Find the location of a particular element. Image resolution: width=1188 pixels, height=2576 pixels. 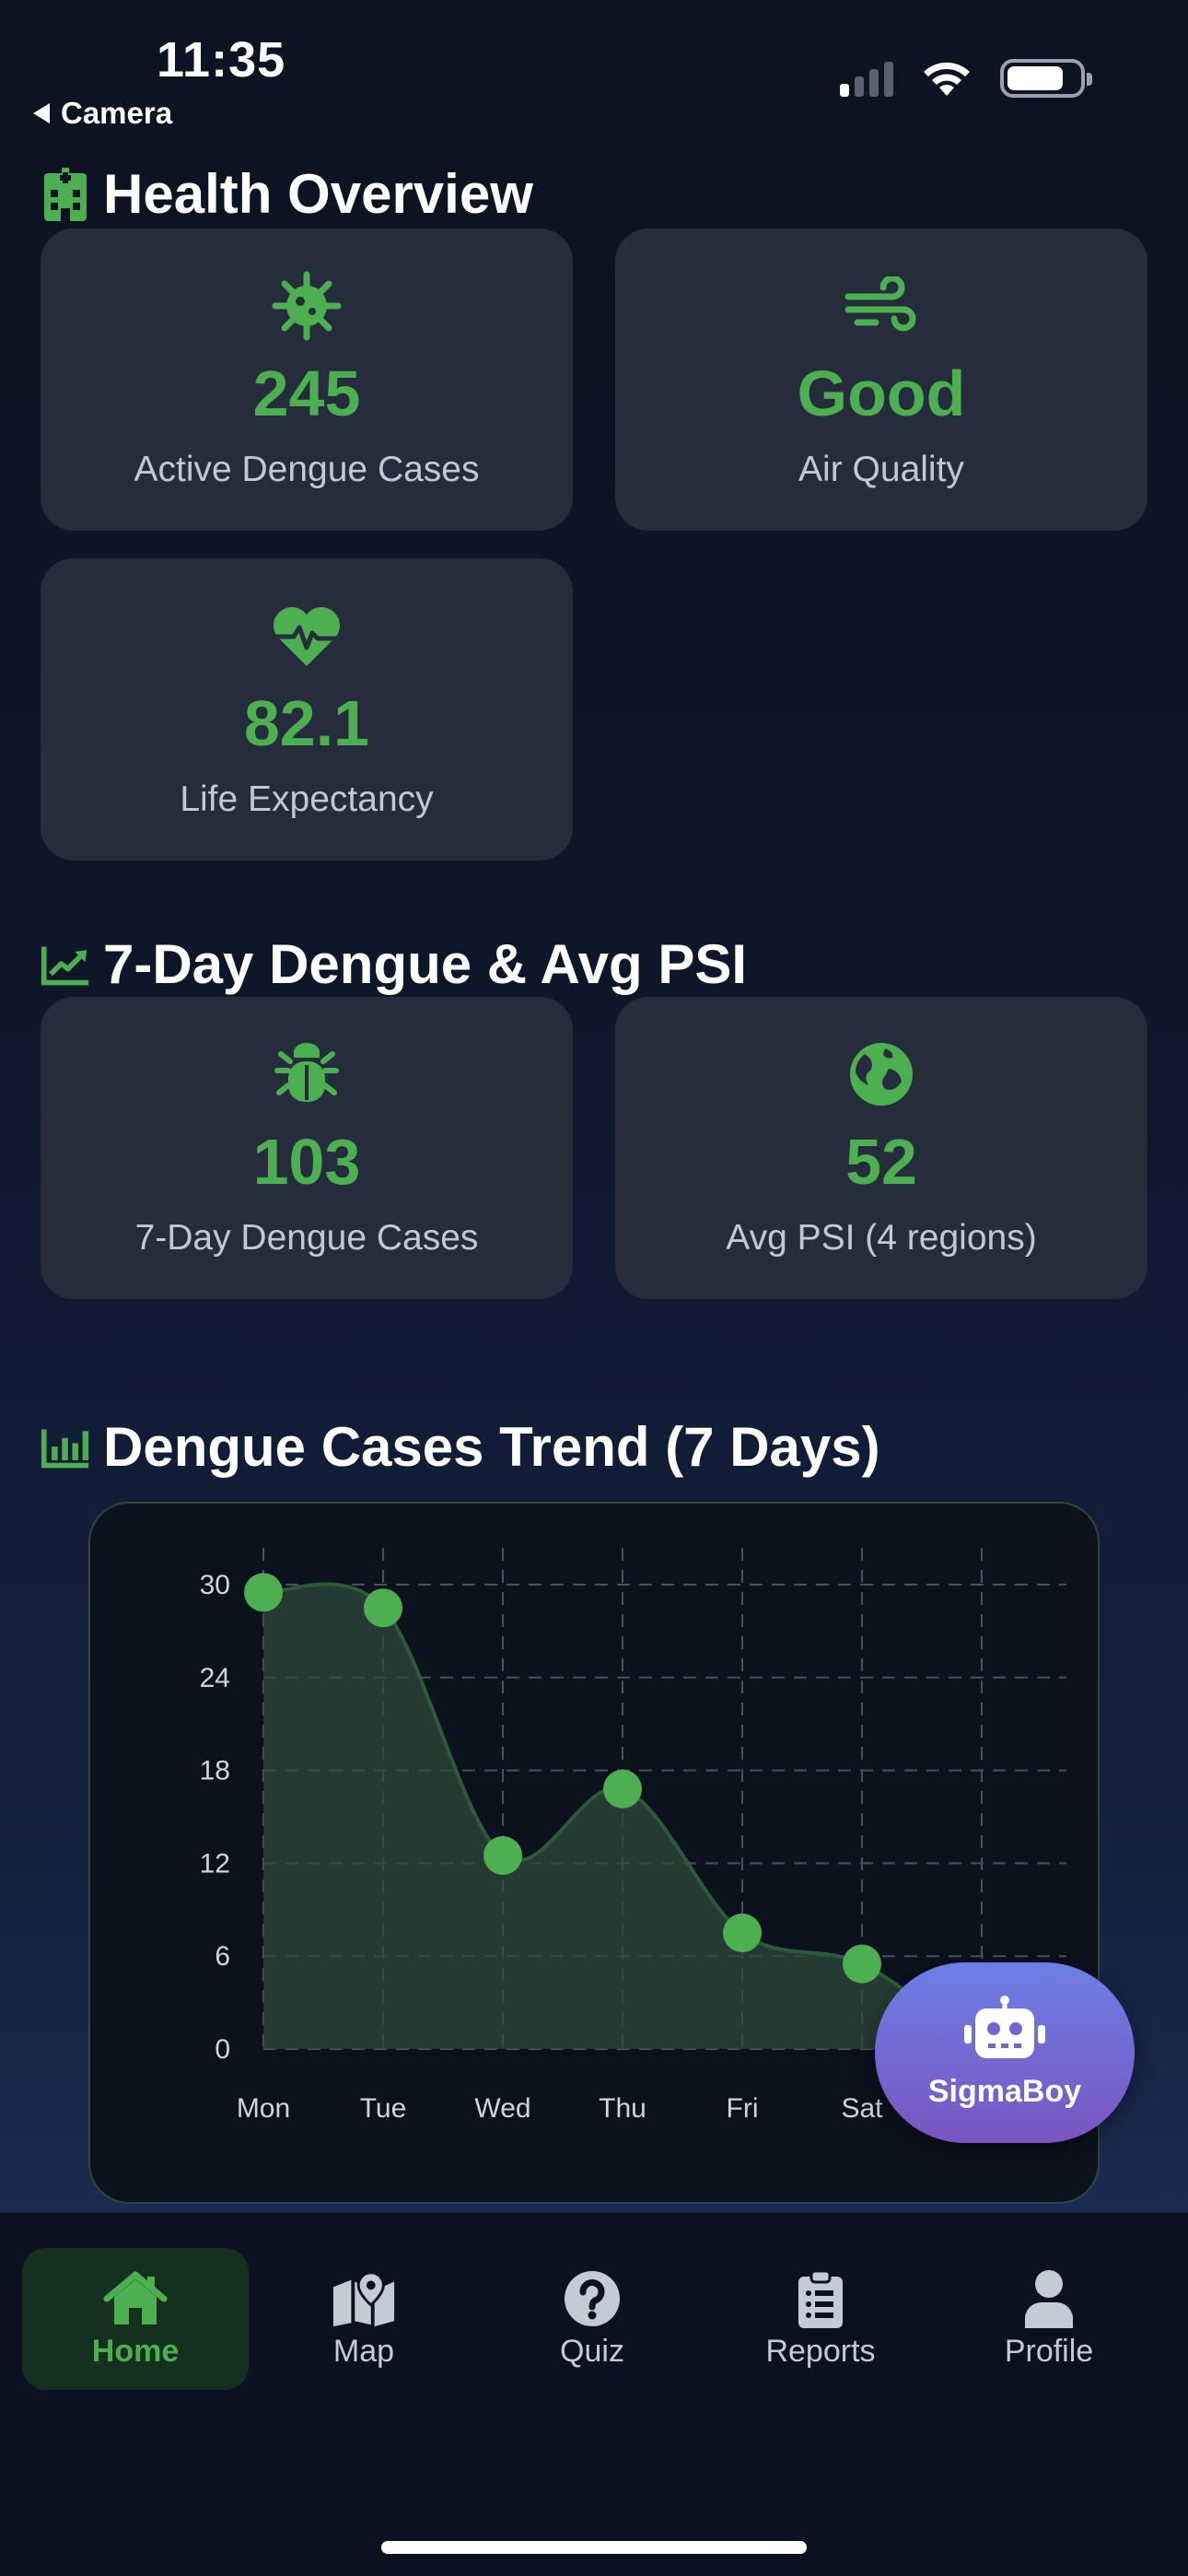

x-tick-label: Sat is located at coordinates (862, 2108).